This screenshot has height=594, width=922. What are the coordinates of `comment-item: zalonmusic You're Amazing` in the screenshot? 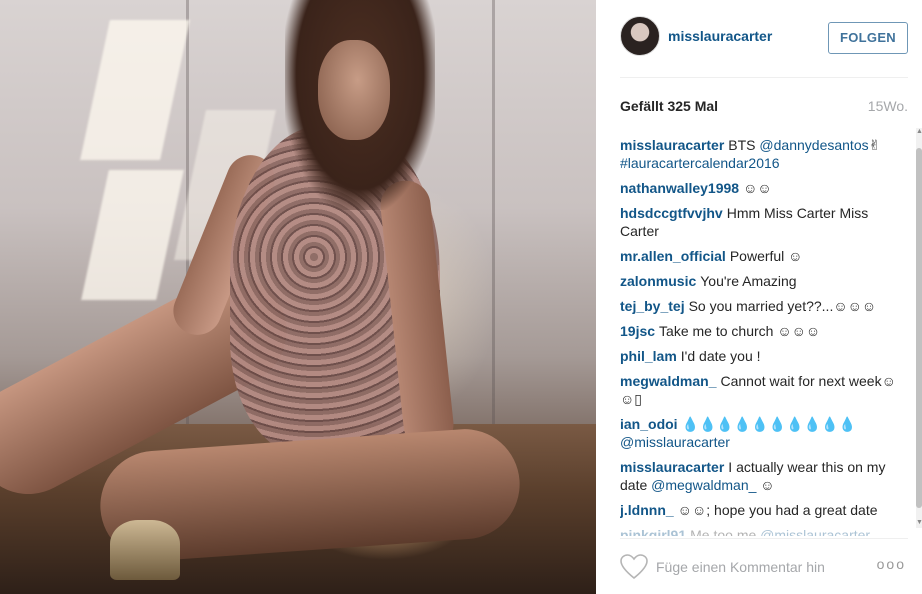 It's located at (762, 281).